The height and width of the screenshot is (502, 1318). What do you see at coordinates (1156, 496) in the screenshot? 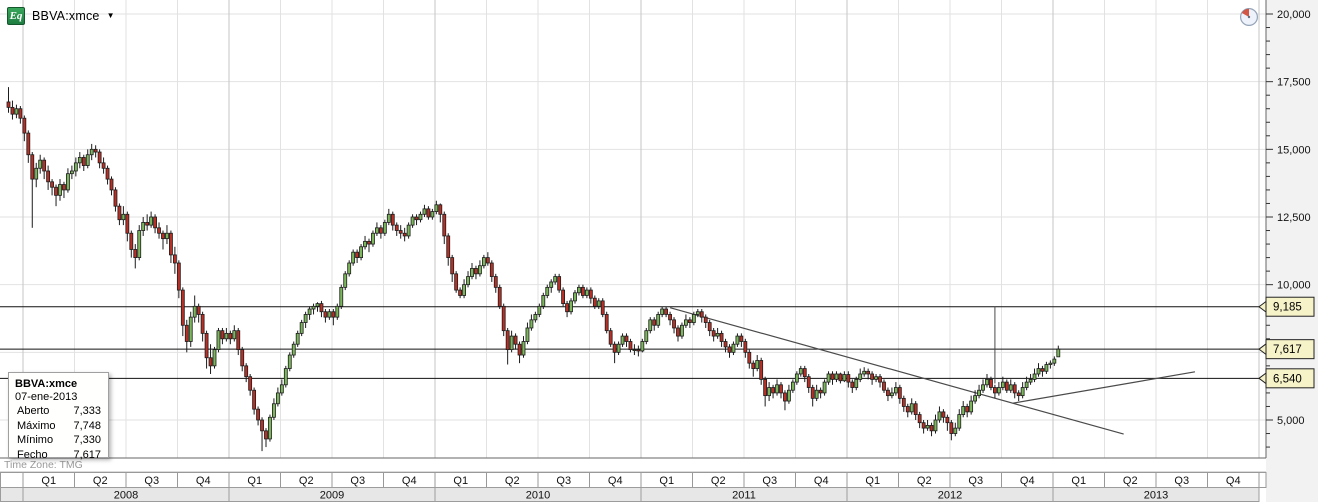
I see `year-label: 2013` at bounding box center [1156, 496].